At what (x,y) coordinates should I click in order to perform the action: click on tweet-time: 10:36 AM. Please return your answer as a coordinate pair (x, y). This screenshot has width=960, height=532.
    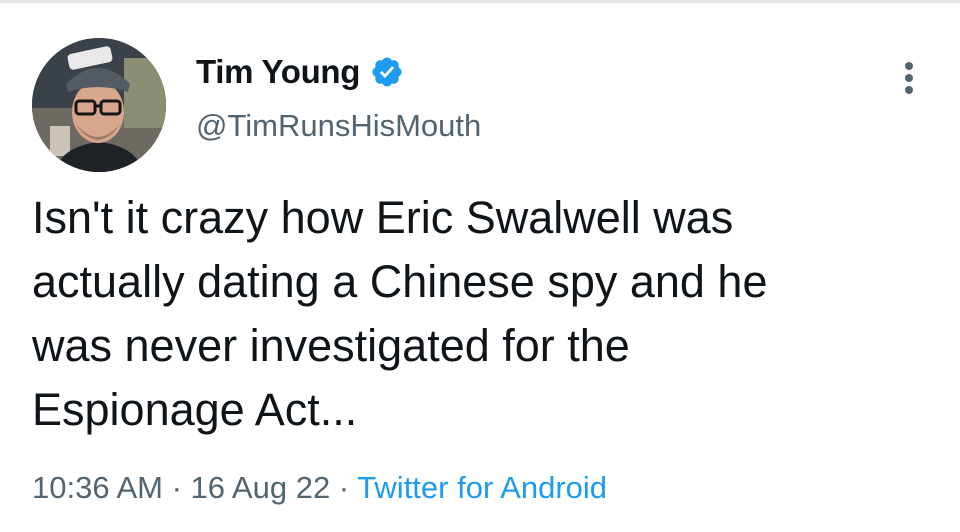
    Looking at the image, I should click on (97, 487).